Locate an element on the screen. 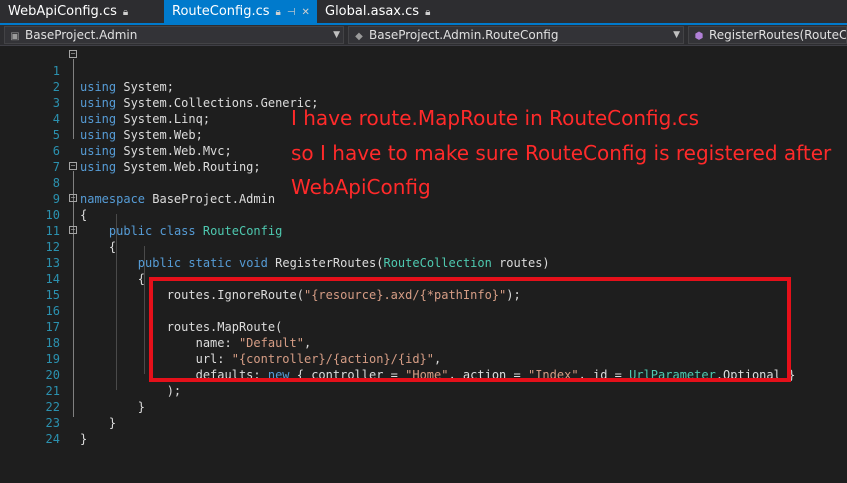 The image size is (847, 483). close-icon: ✕ is located at coordinates (306, 12).